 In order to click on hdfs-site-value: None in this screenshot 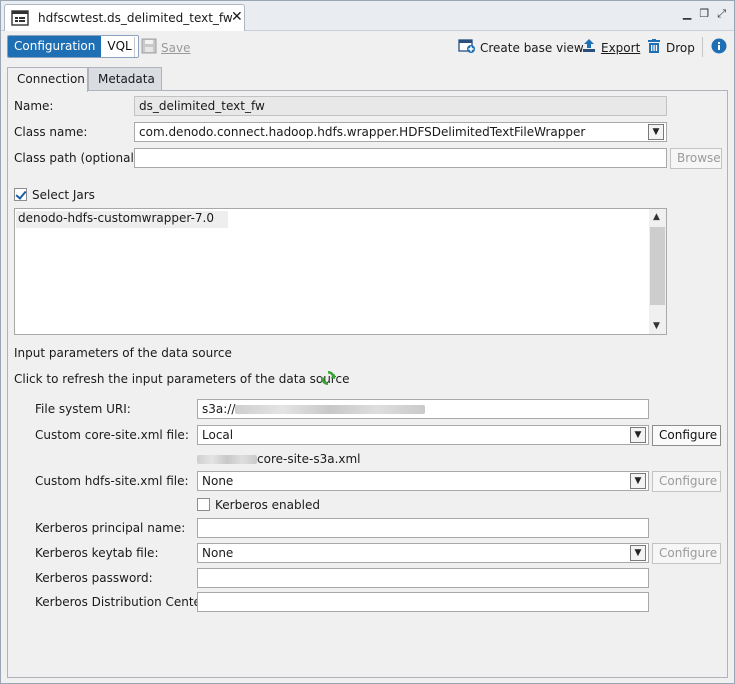, I will do `click(218, 481)`.